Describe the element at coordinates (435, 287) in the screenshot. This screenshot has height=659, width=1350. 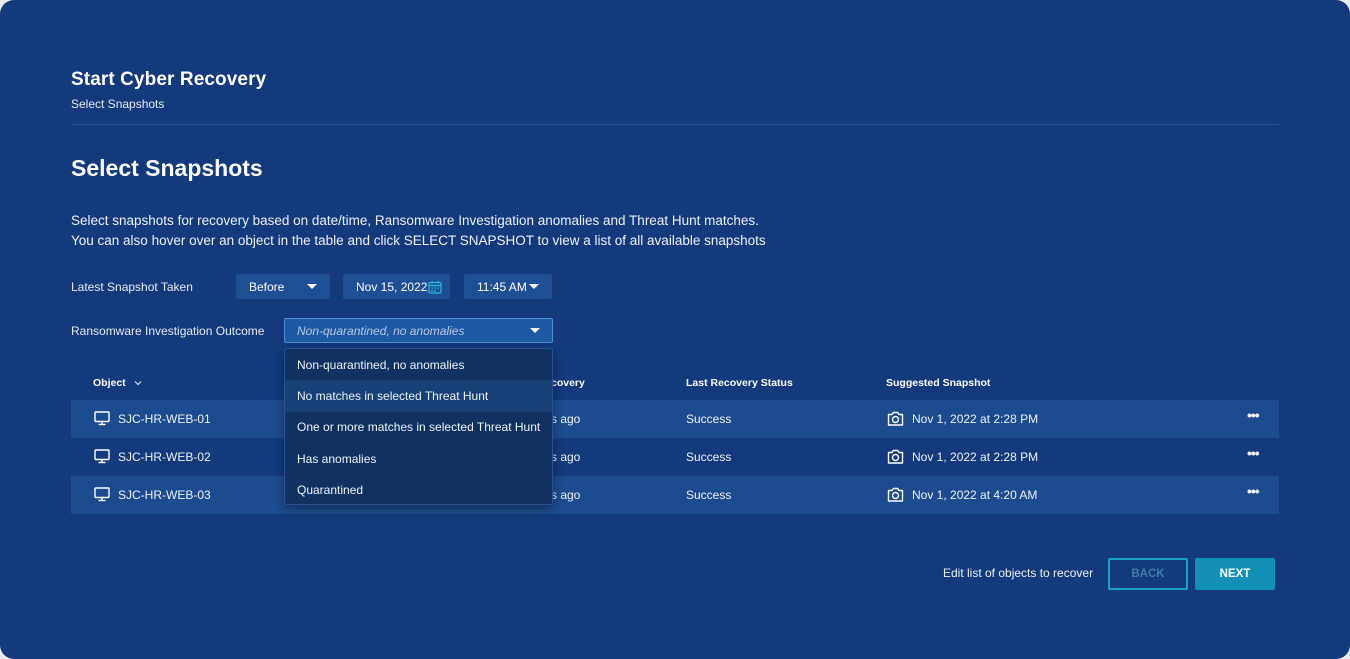
I see `calendar-icon` at that location.